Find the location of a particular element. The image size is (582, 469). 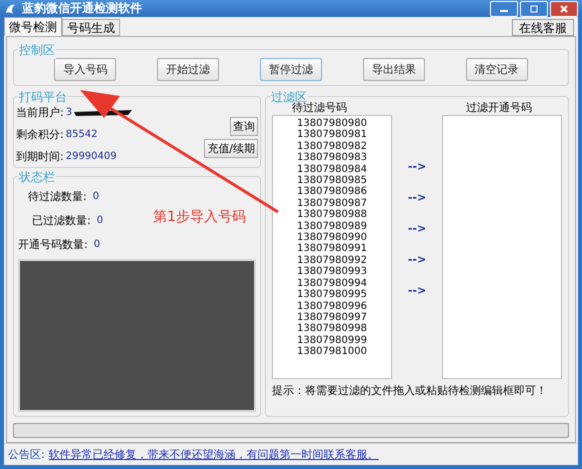

annotation-text: 第1步导入号码 is located at coordinates (199, 217).